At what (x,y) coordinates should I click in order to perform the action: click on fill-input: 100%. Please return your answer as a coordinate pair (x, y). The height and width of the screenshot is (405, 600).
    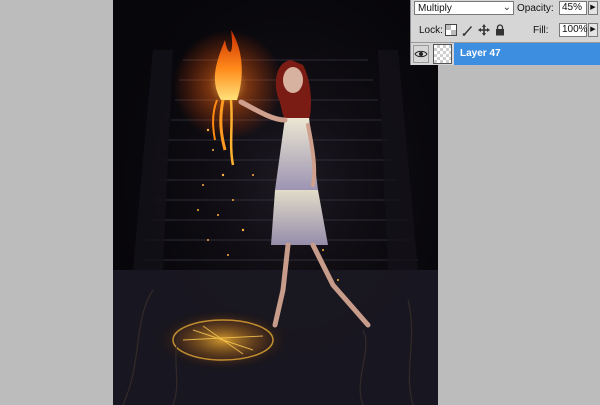
    Looking at the image, I should click on (573, 30).